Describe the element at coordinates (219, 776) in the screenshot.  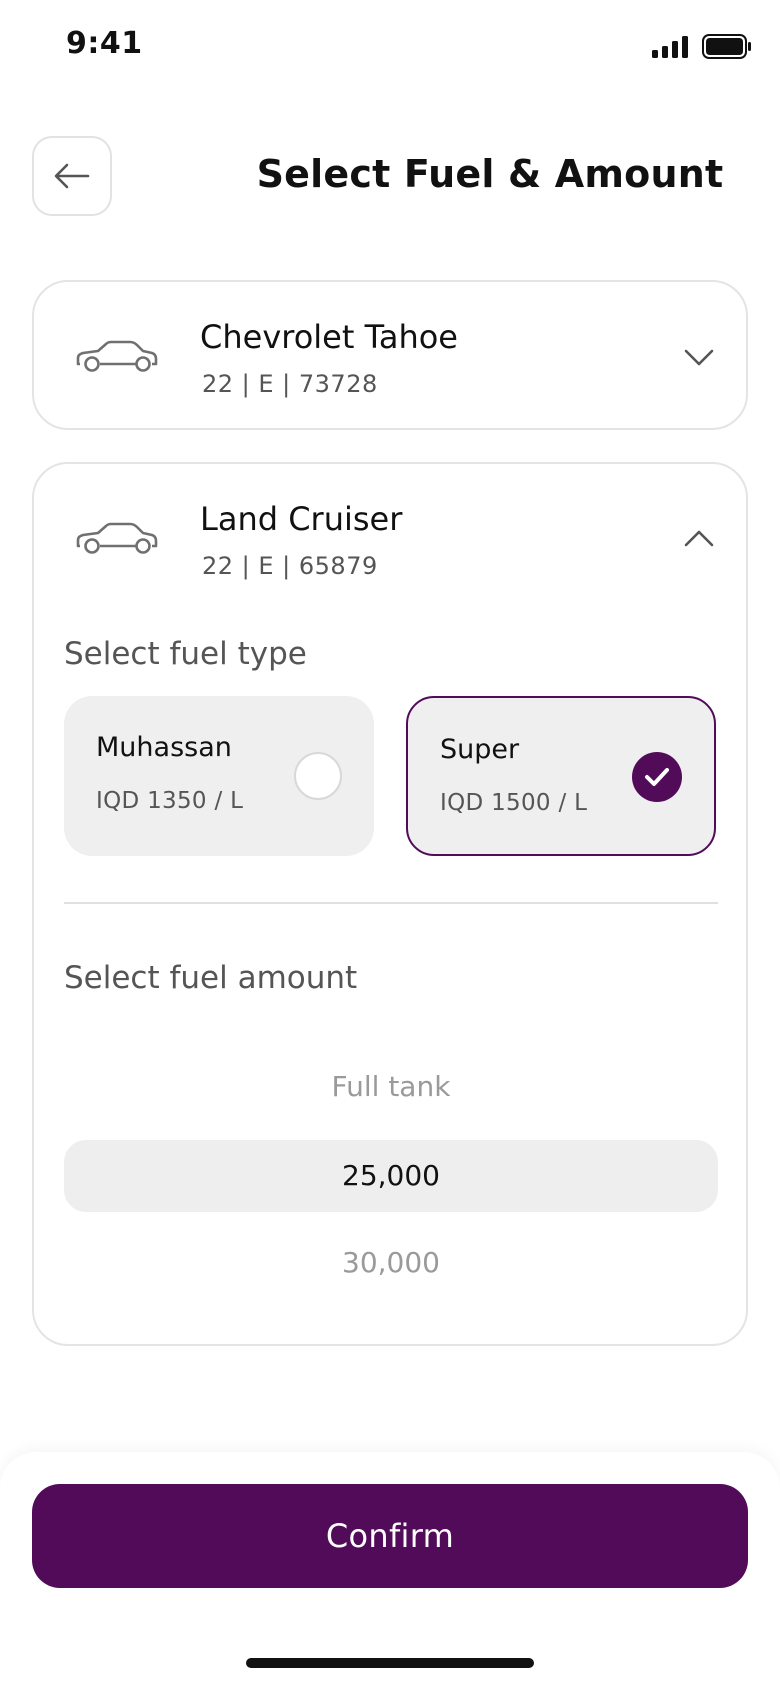
I see `fuel-option-muhassan: Muhassan IQD 1350 / L` at that location.